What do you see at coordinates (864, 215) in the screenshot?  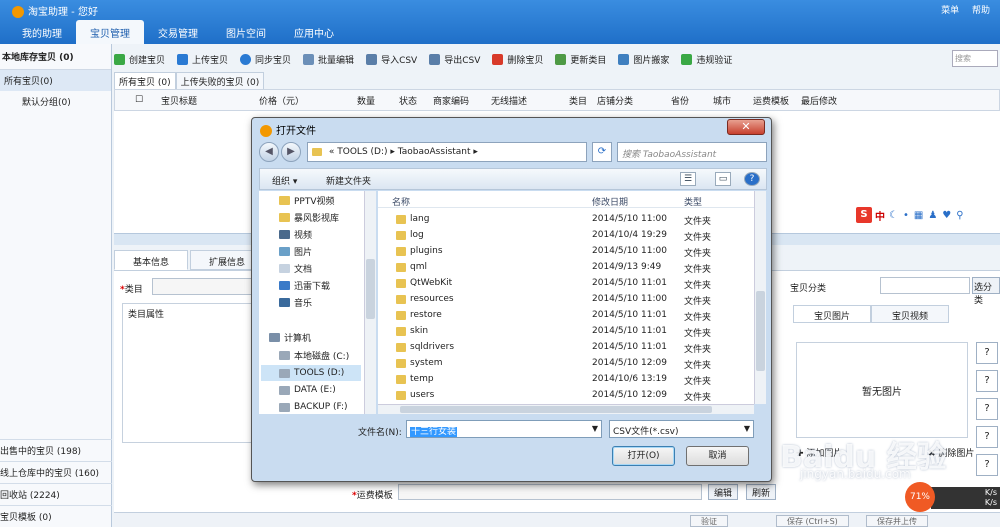 I see `sogou-ime-icon: S` at bounding box center [864, 215].